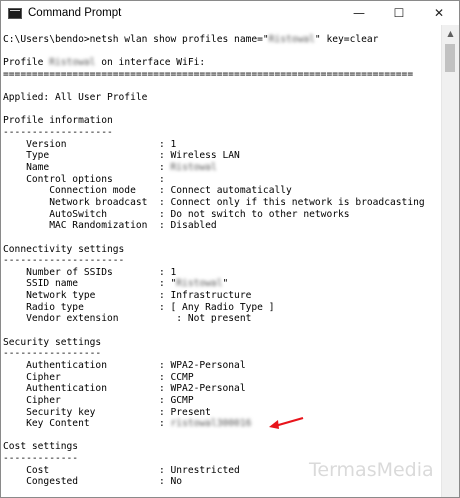 Image resolution: width=460 pixels, height=498 pixels. Describe the element at coordinates (52, 342) in the screenshot. I see `console-line: Security settings` at that location.